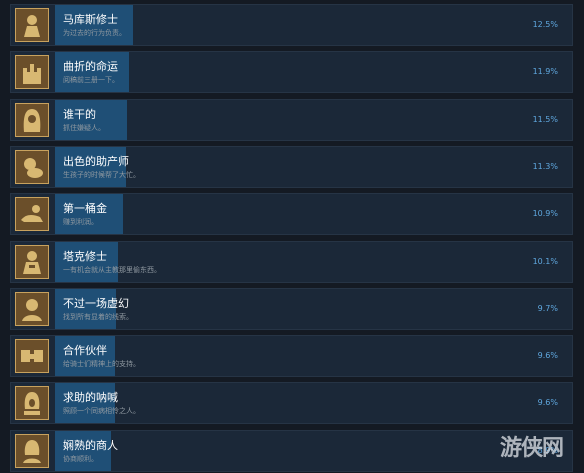 The height and width of the screenshot is (473, 584). Describe the element at coordinates (85, 350) in the screenshot. I see `achievement-name: 合作伙伴` at that location.